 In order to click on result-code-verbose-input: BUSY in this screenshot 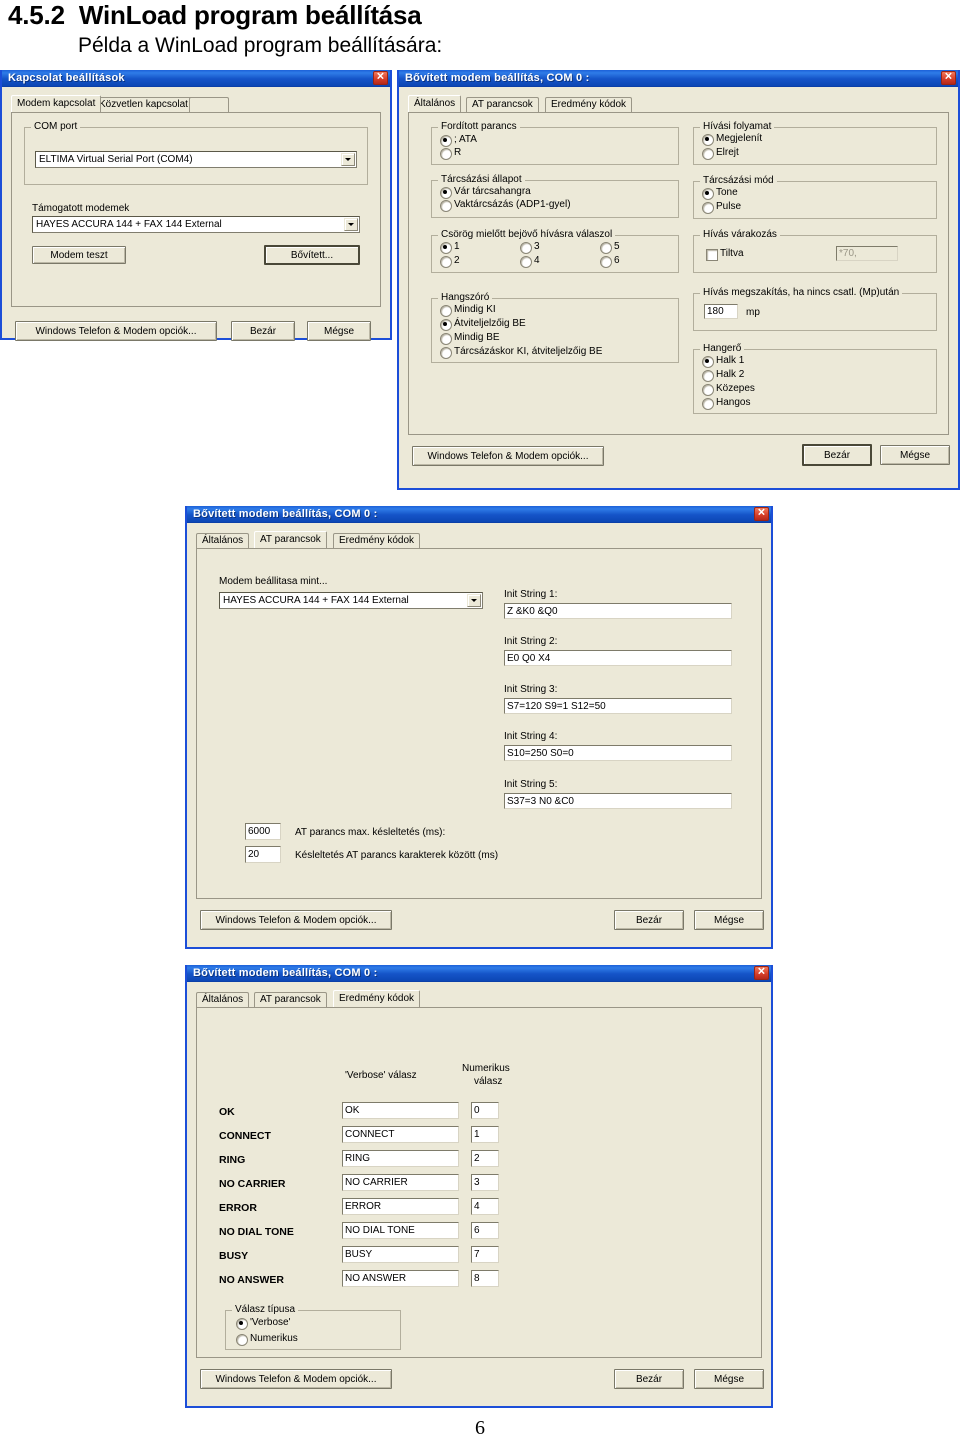, I will do `click(400, 1254)`.